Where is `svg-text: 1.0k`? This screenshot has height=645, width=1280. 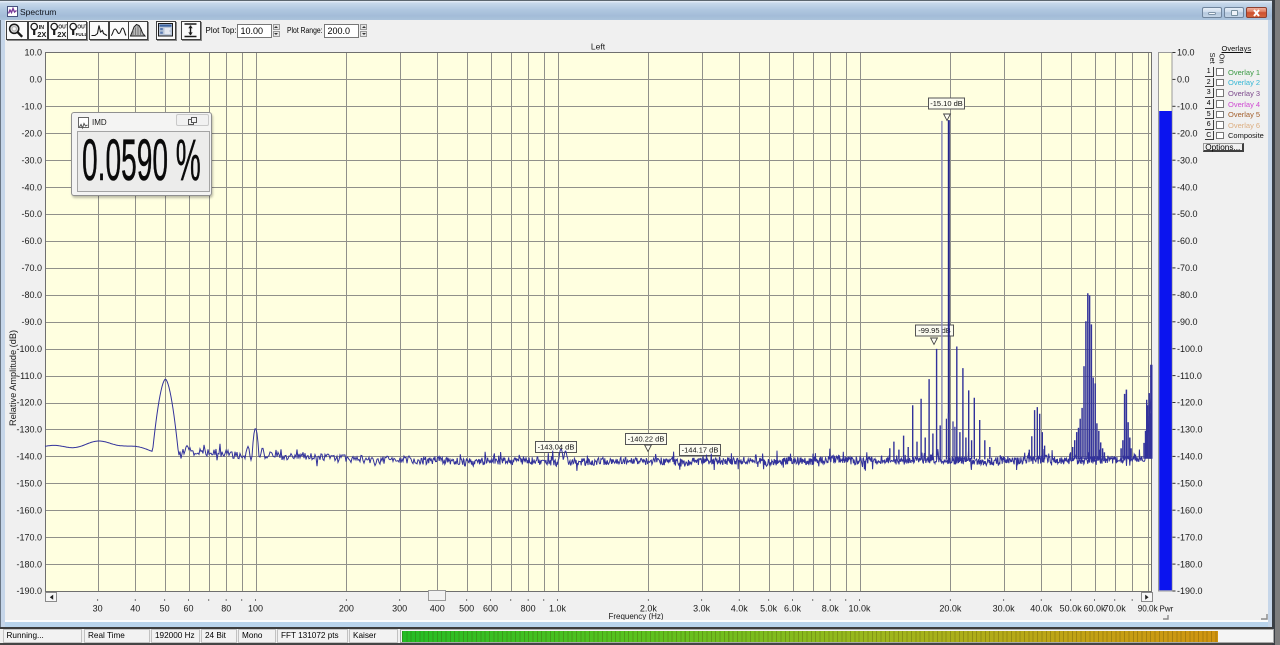 svg-text: 1.0k is located at coordinates (558, 609).